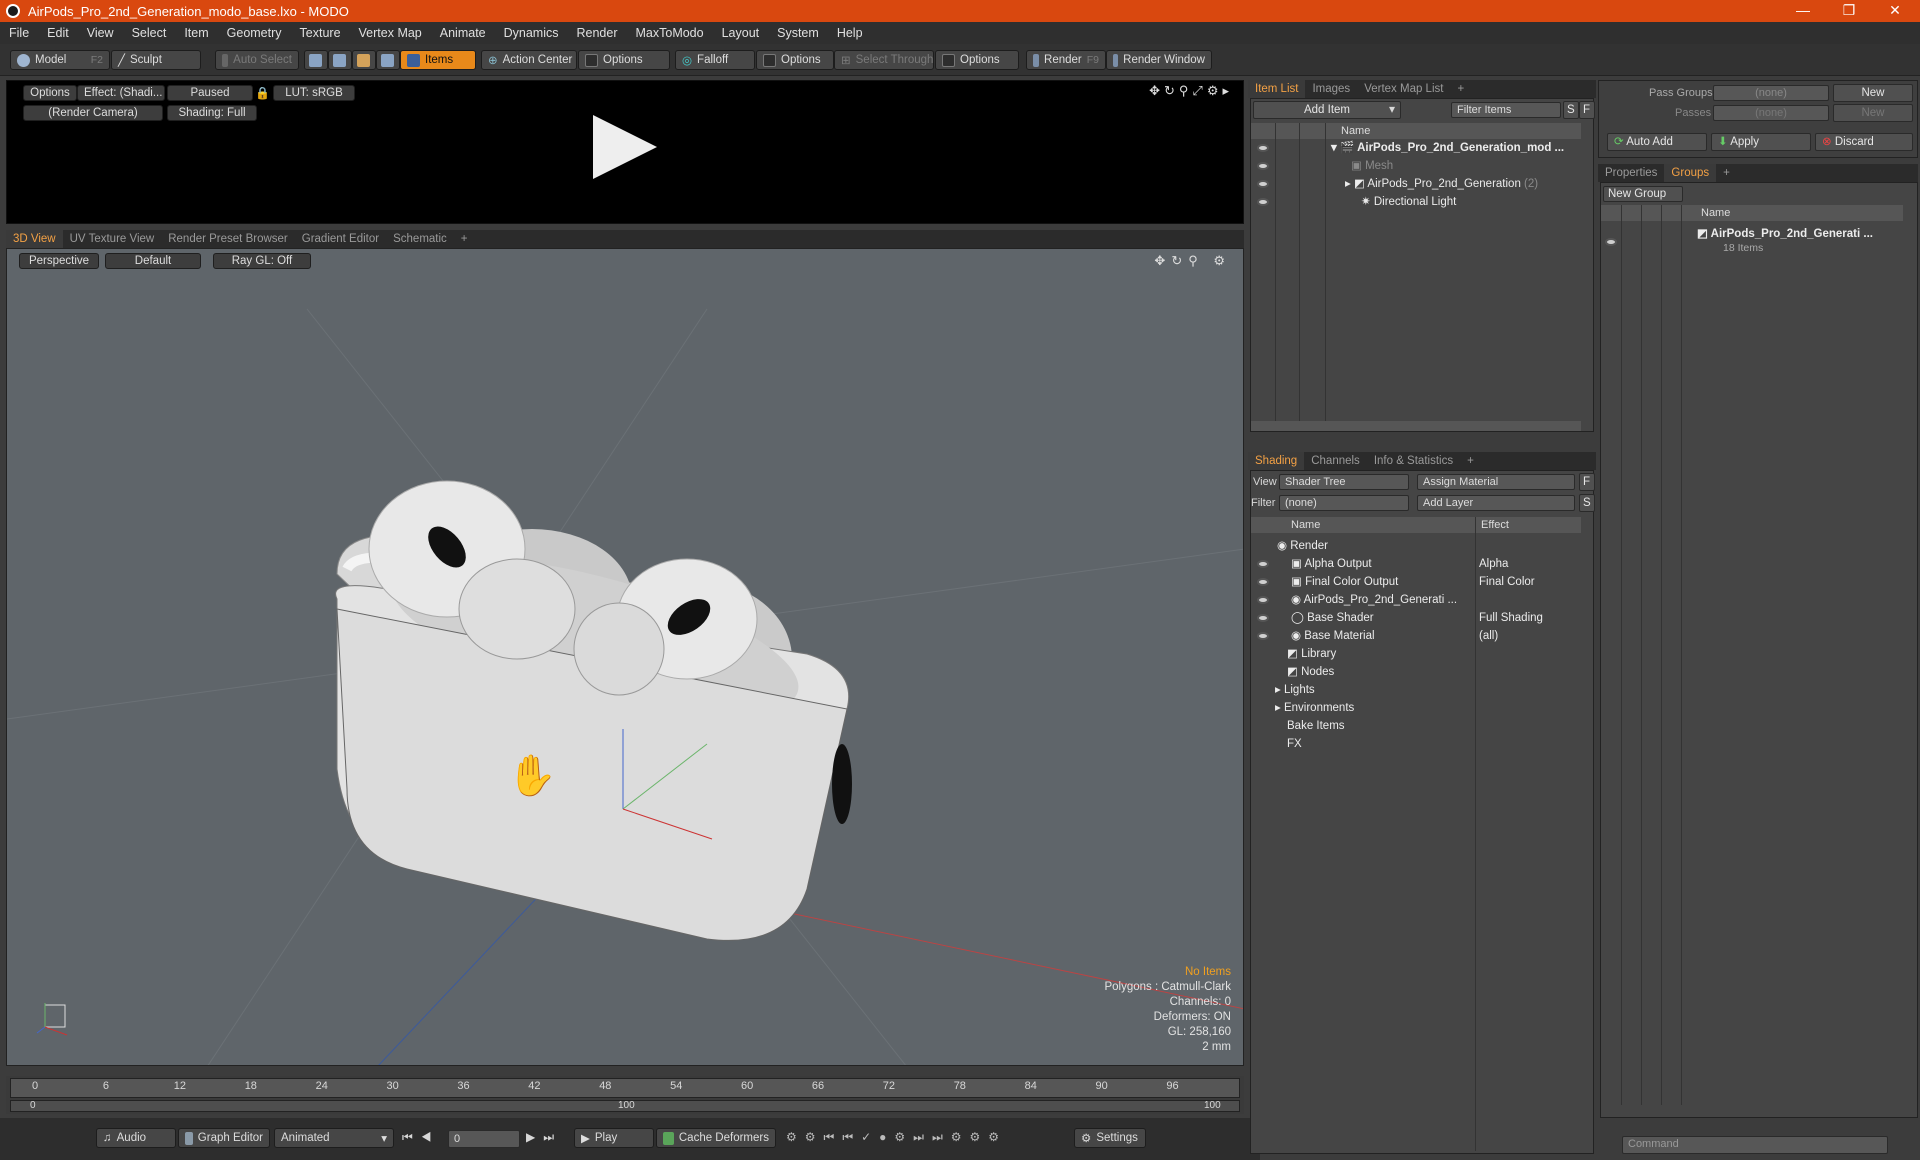  Describe the element at coordinates (1372, 166) in the screenshot. I see `tree-row-mesh: ▣ Mesh` at that location.